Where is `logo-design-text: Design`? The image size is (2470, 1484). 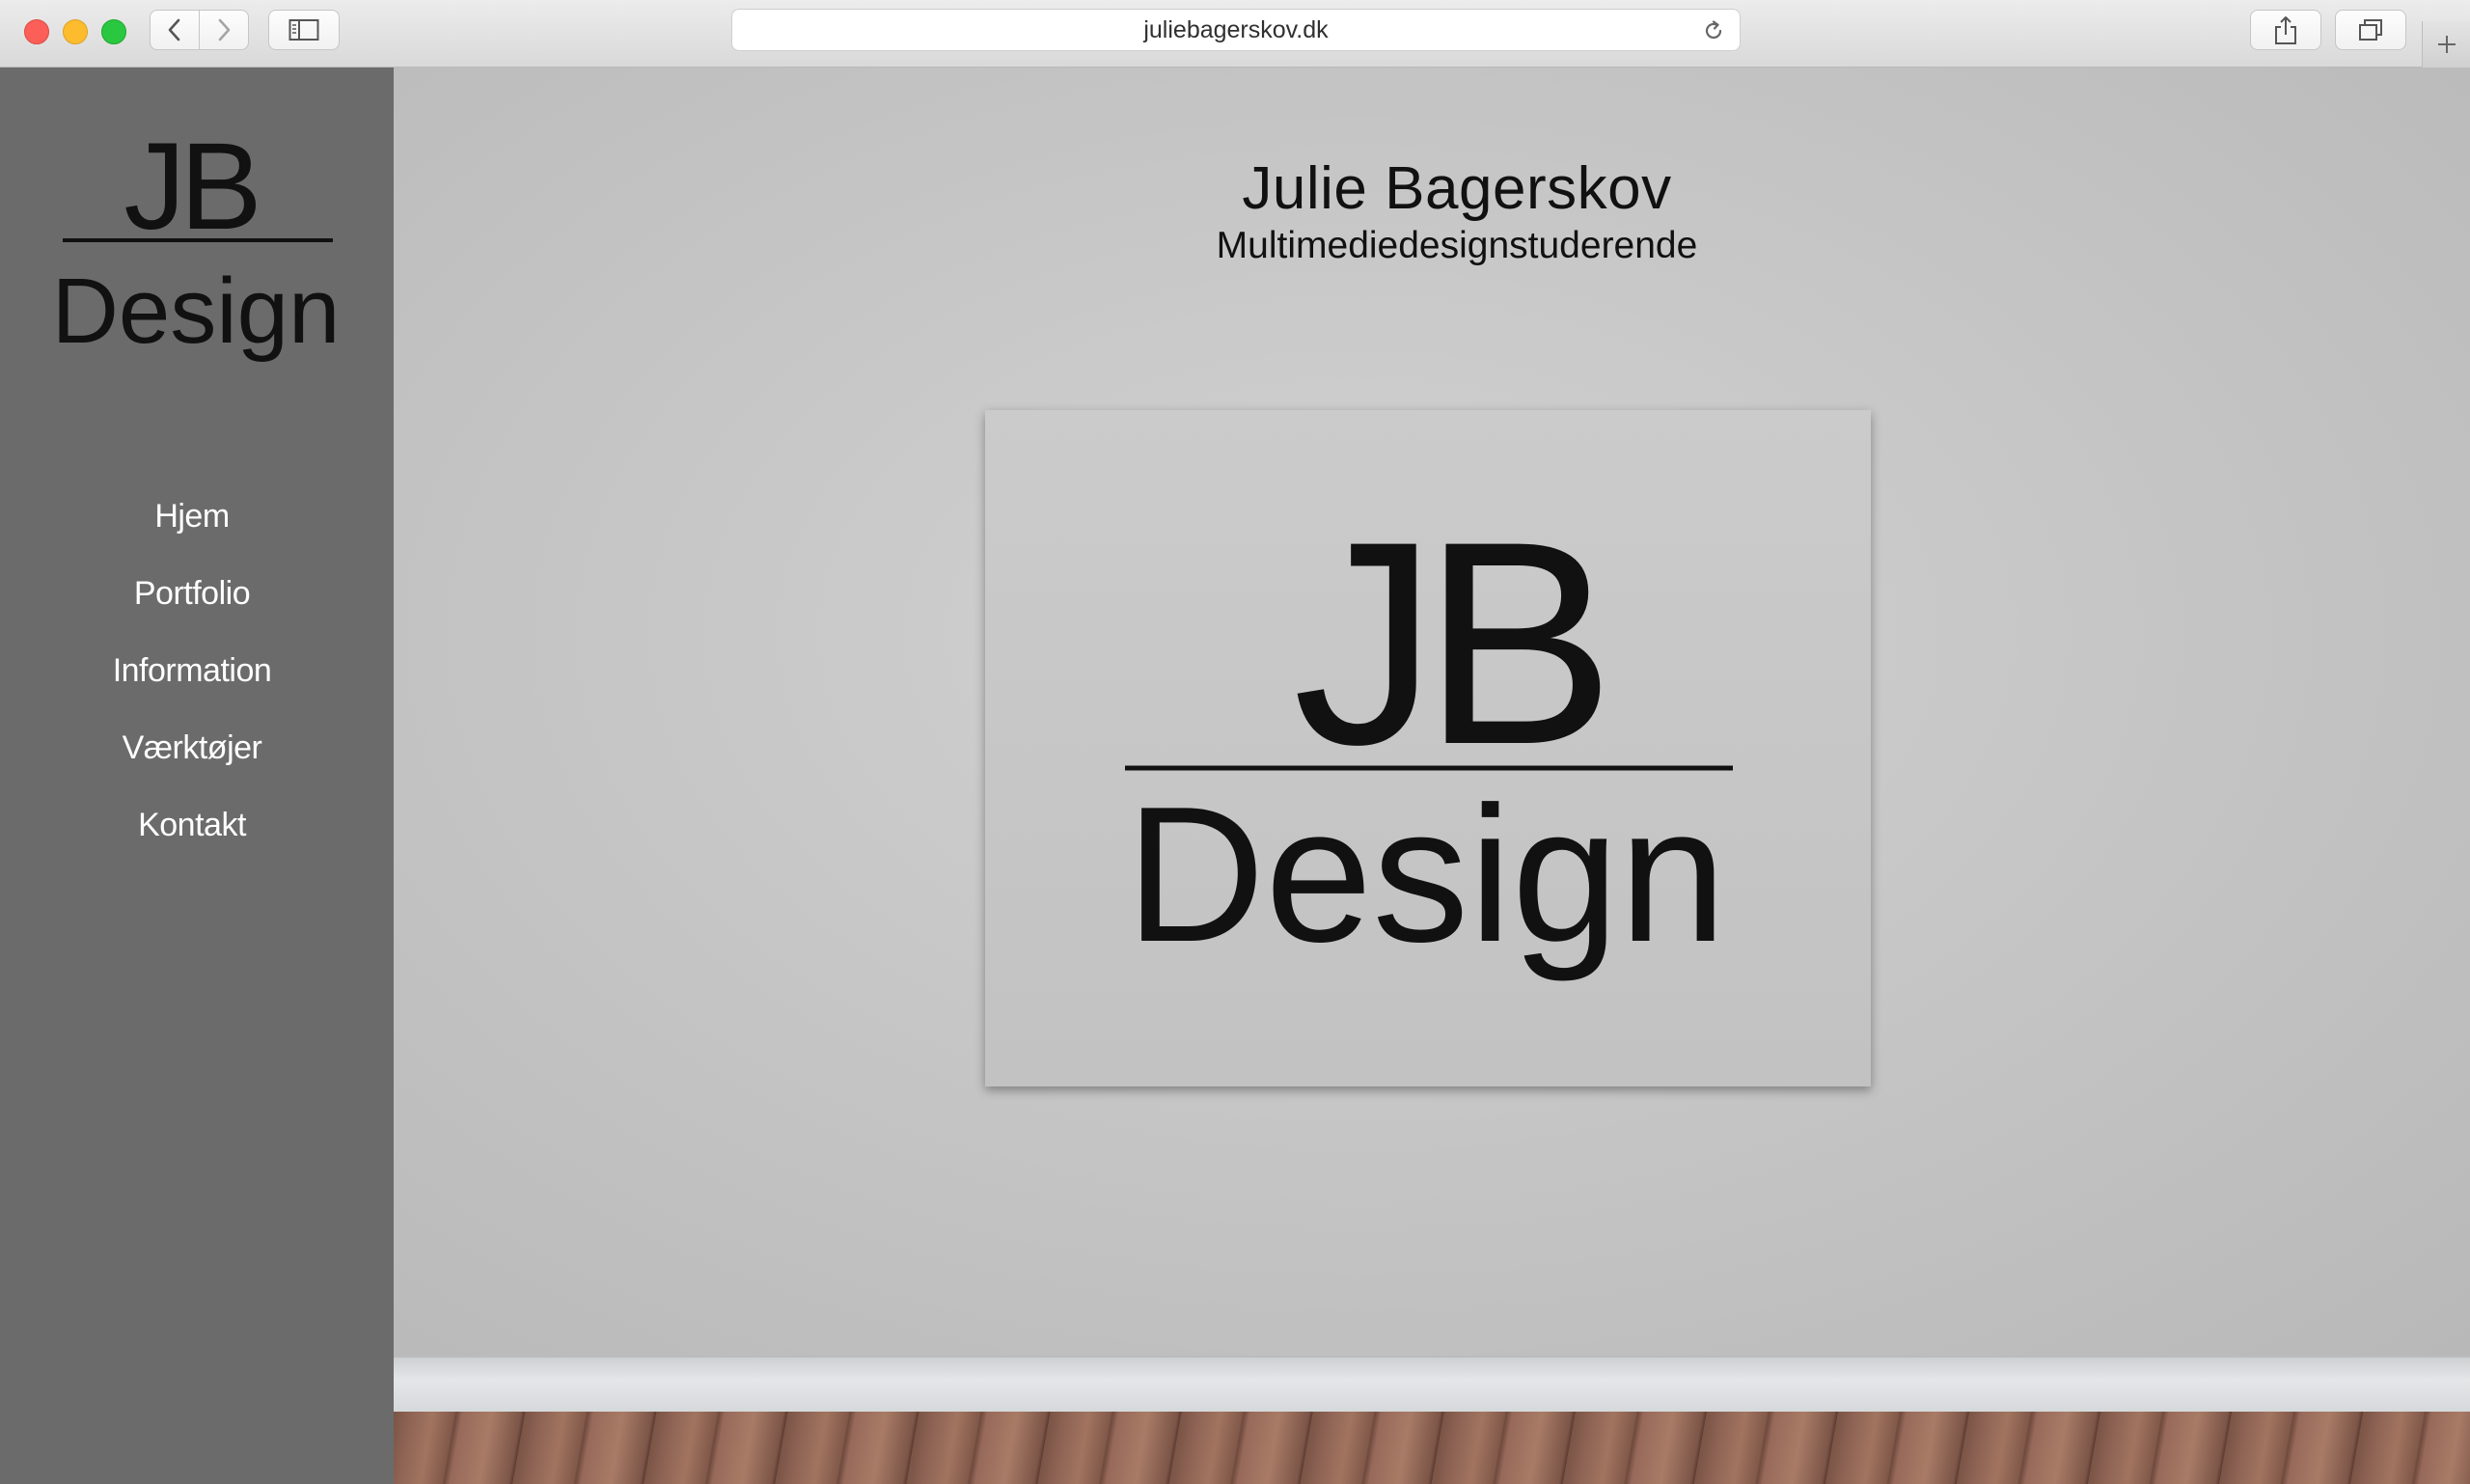
logo-design-text: Design is located at coordinates (198, 311).